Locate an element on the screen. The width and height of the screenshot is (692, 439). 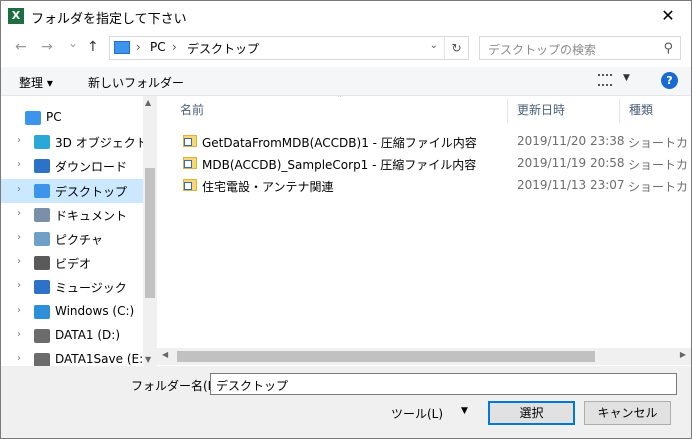
refresh-button: ↻ is located at coordinates (456, 48).